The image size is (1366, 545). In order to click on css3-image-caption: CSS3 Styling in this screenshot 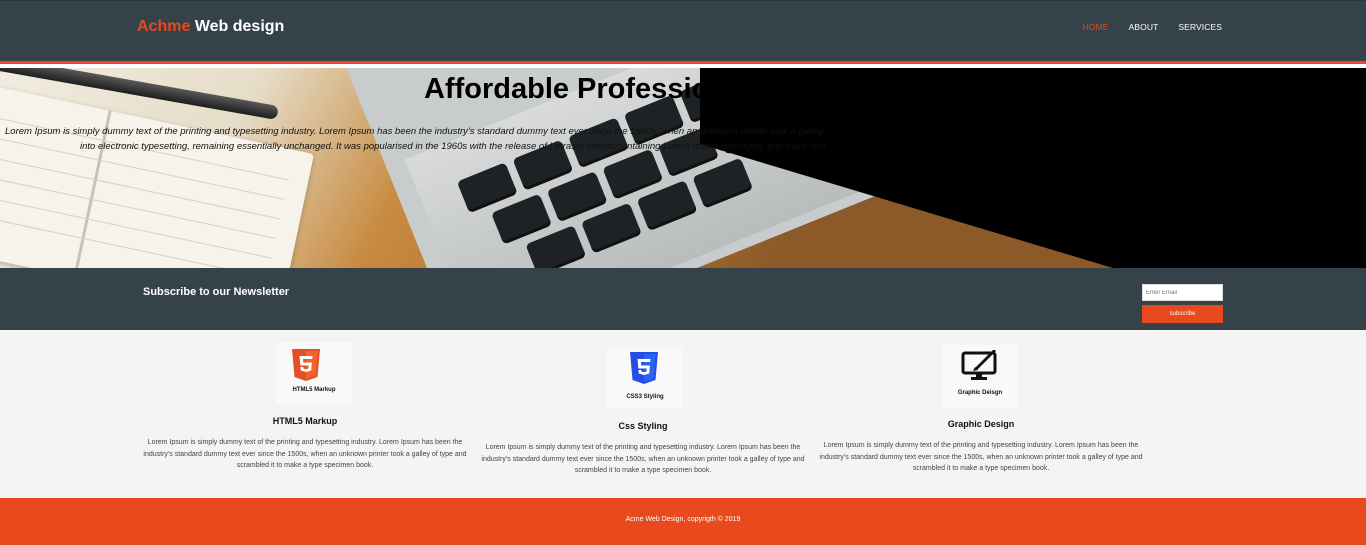, I will do `click(645, 397)`.